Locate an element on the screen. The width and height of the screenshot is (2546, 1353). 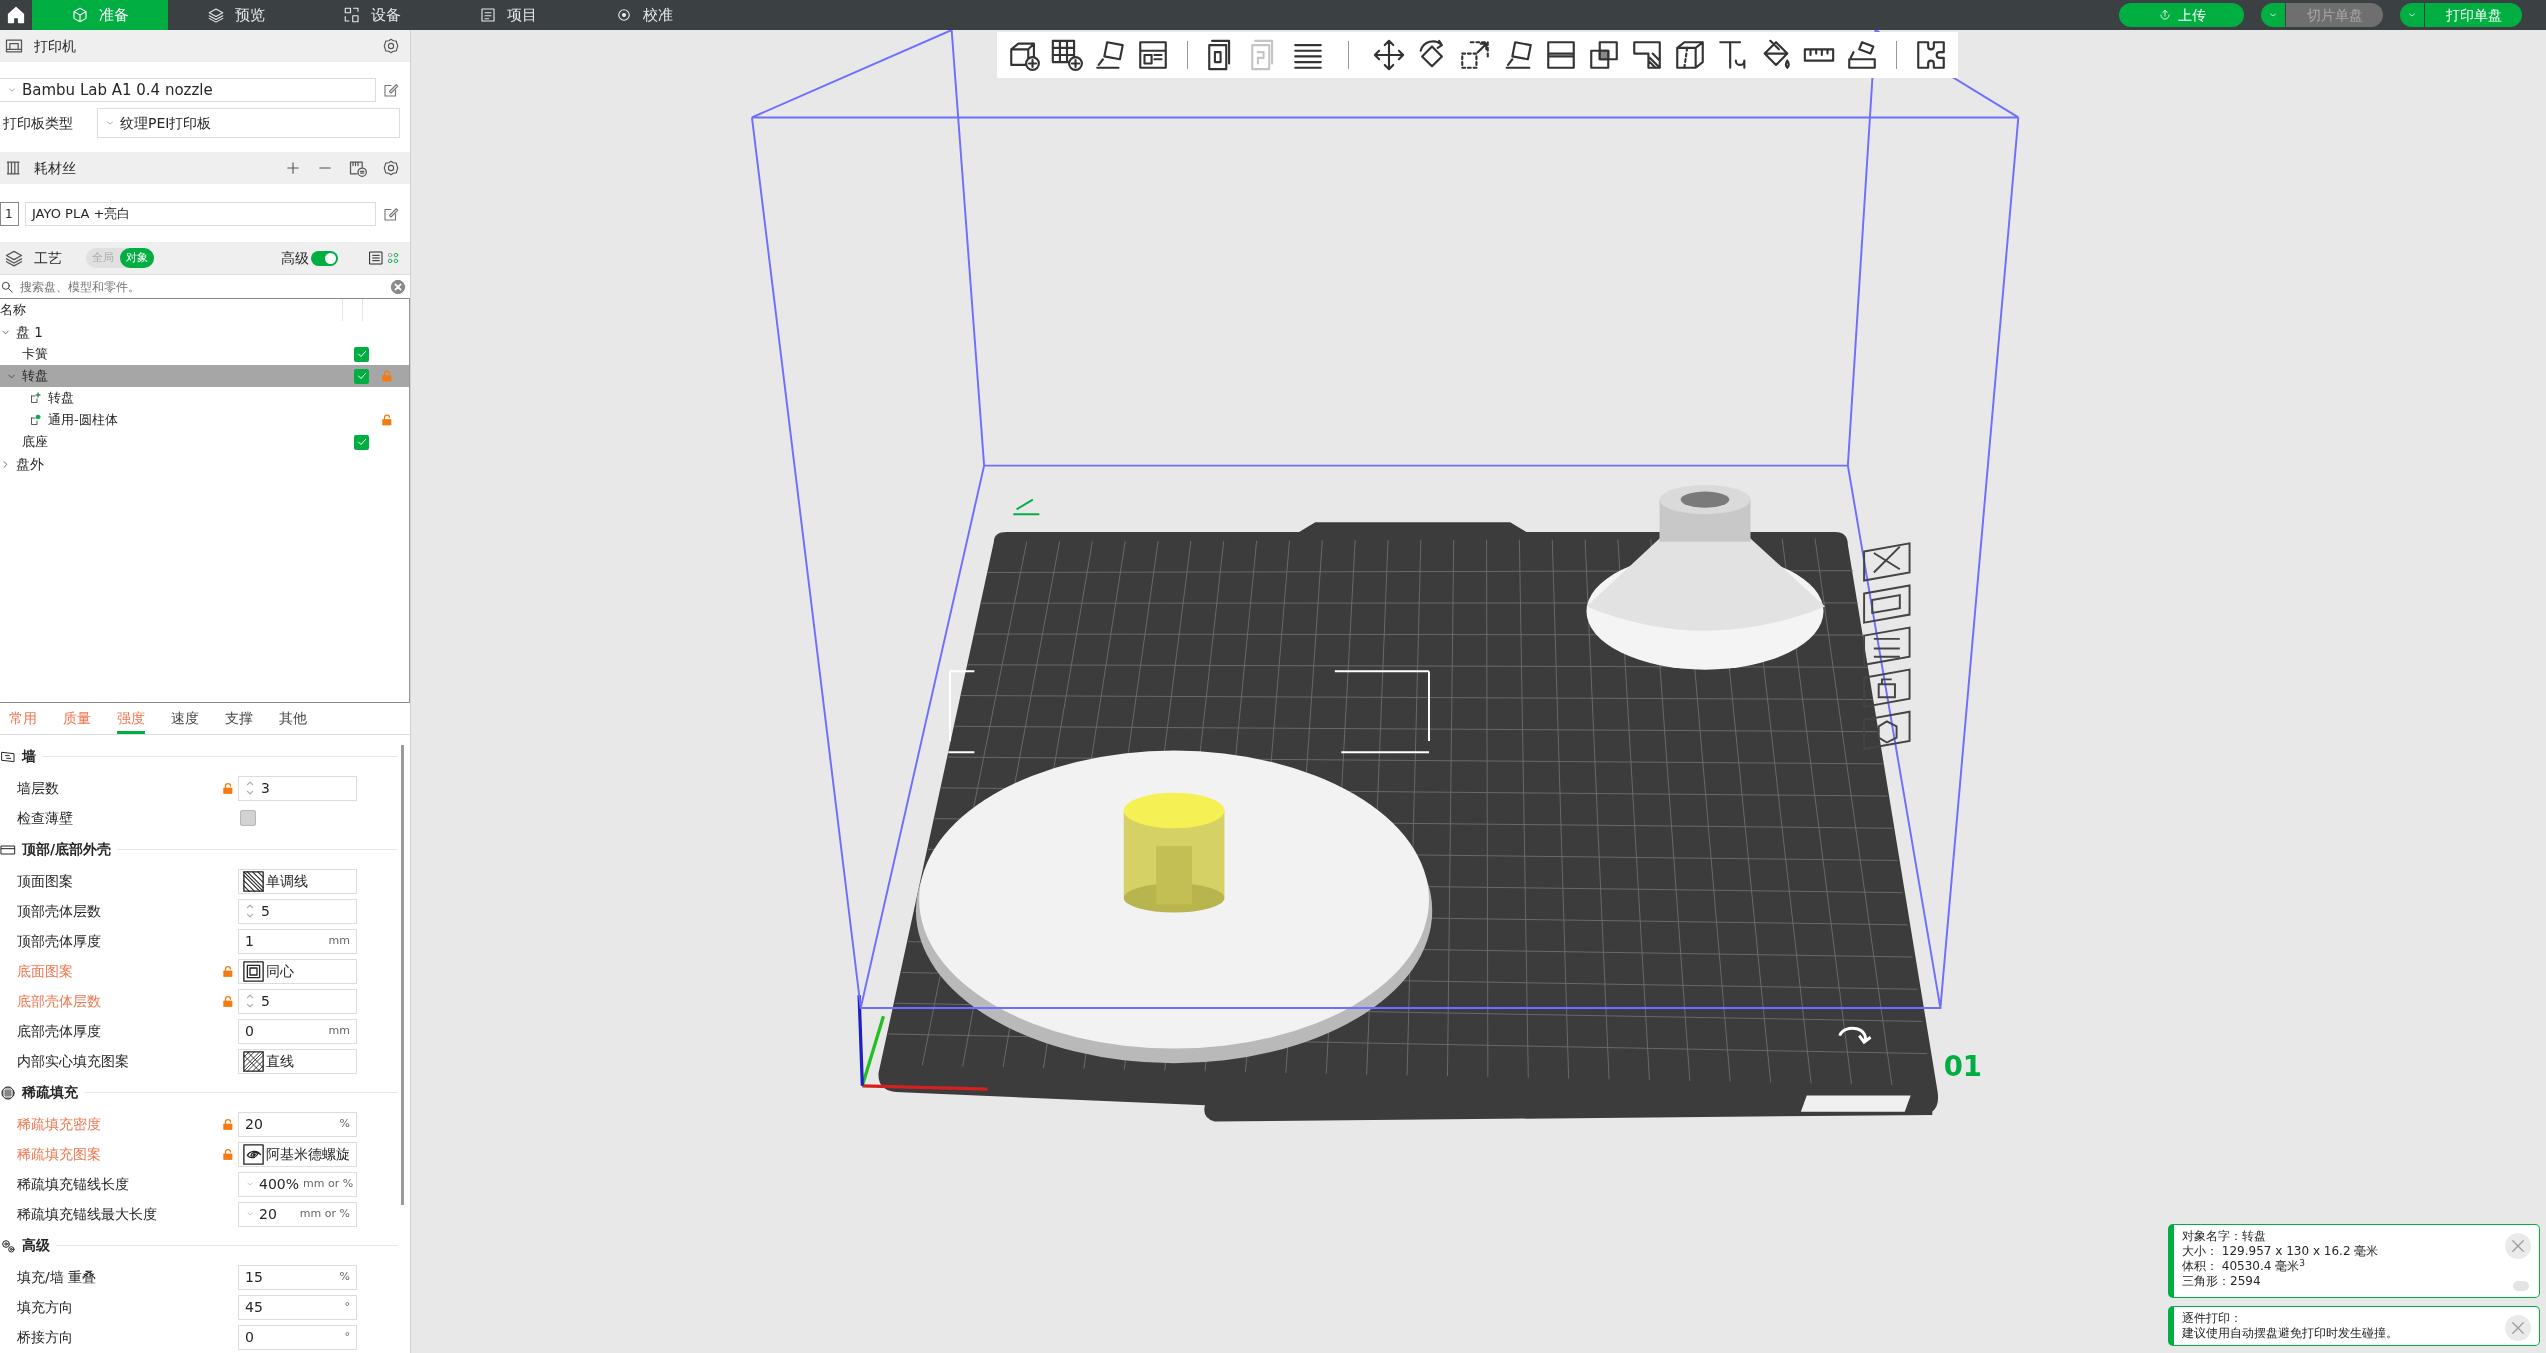
dots-icon is located at coordinates (393, 258).